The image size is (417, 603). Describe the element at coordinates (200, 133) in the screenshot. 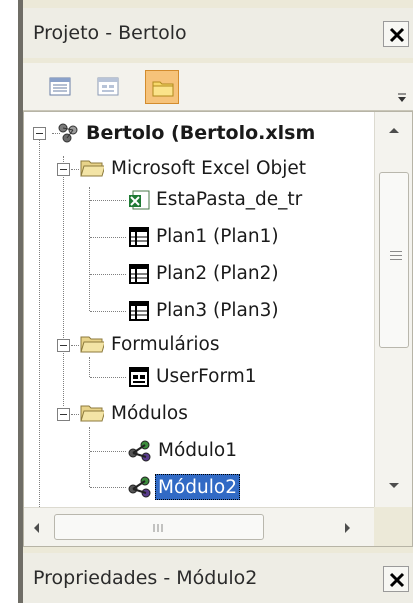

I see `root-project-label: Bertolo (Bertolo.xlsm` at that location.